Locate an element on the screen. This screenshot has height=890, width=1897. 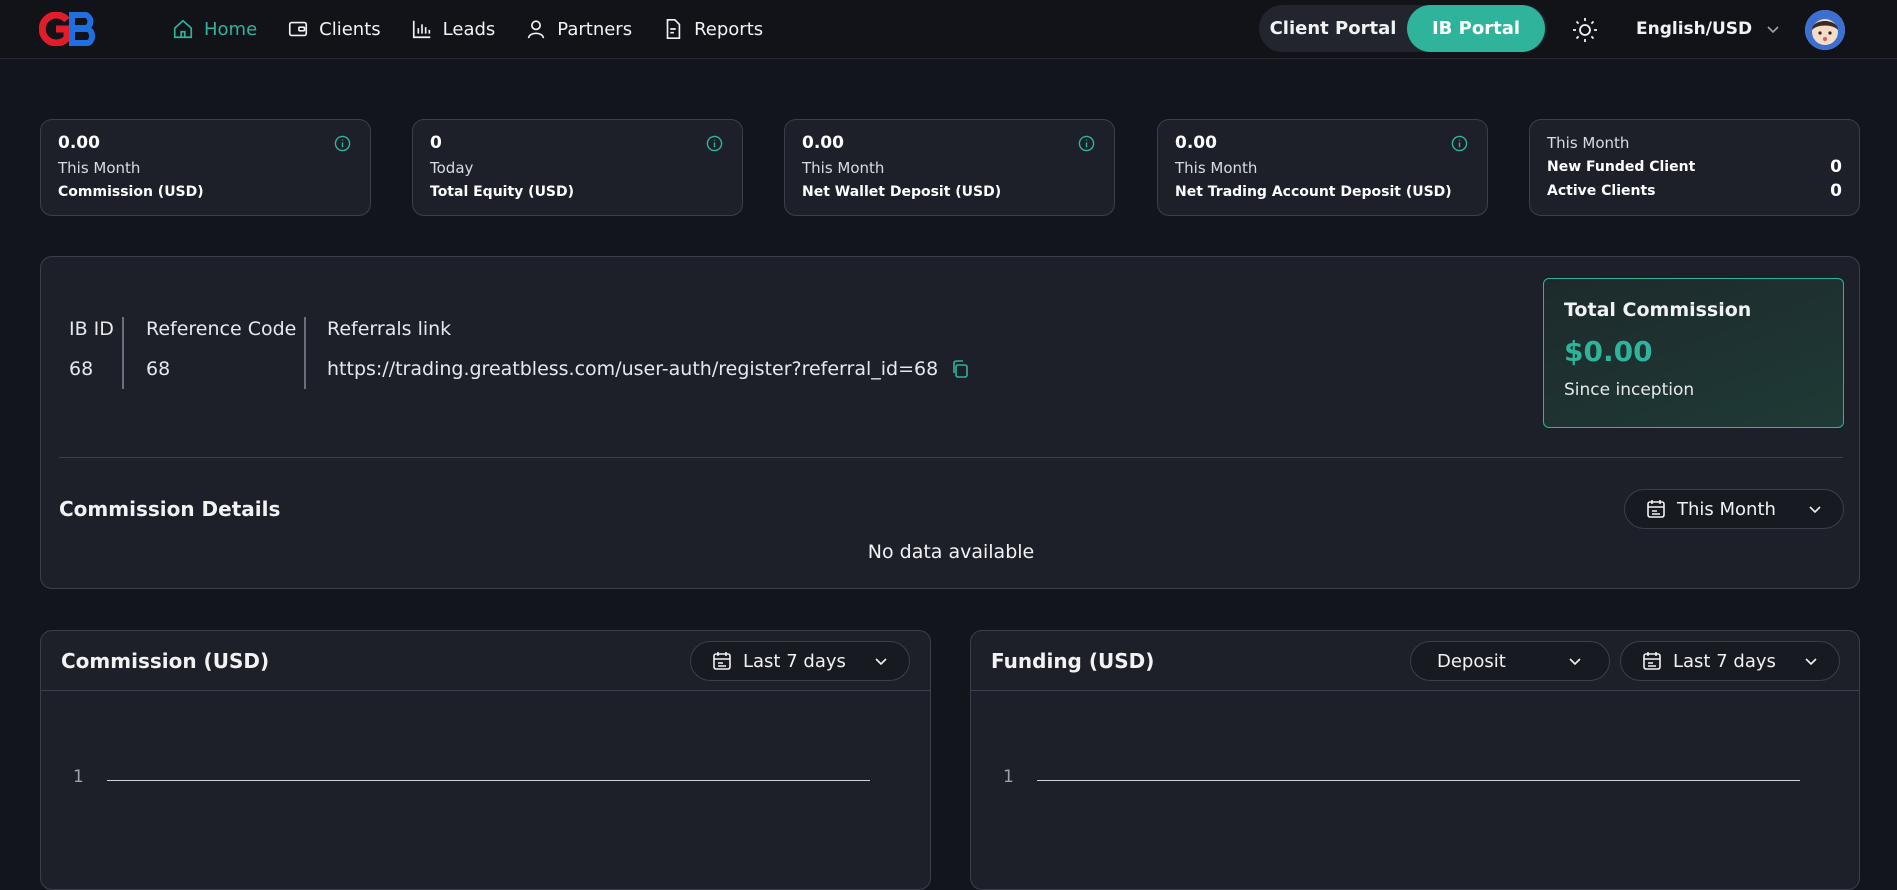
nav-partners: Partners is located at coordinates (578, 29).